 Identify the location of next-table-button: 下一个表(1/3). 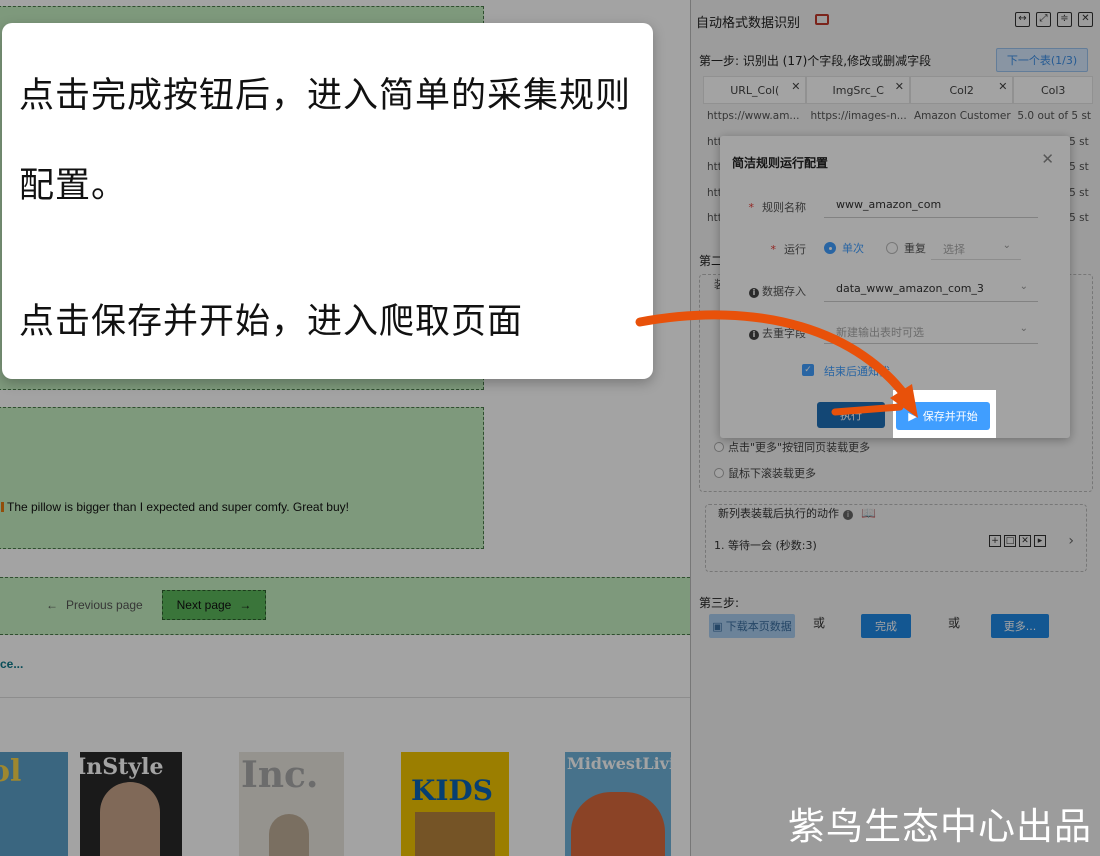
(1042, 60).